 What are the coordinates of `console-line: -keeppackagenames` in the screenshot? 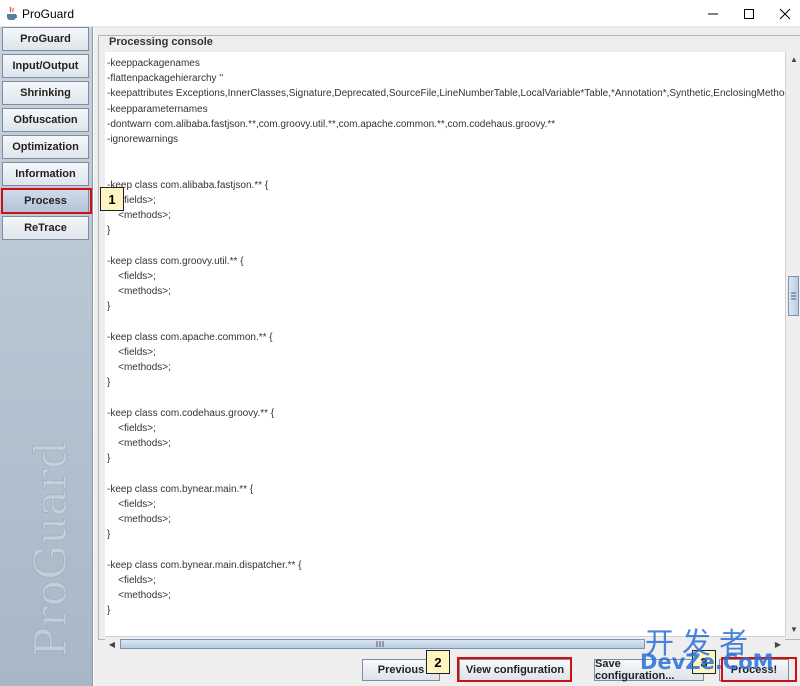 It's located at (153, 63).